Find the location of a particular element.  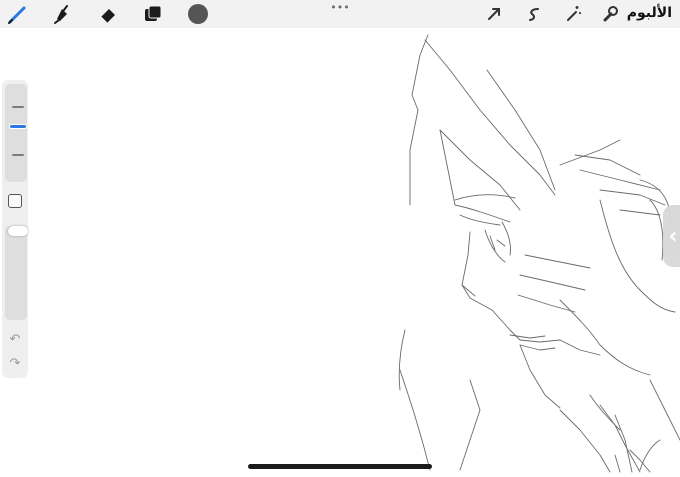

selection-icon is located at coordinates (534, 14).